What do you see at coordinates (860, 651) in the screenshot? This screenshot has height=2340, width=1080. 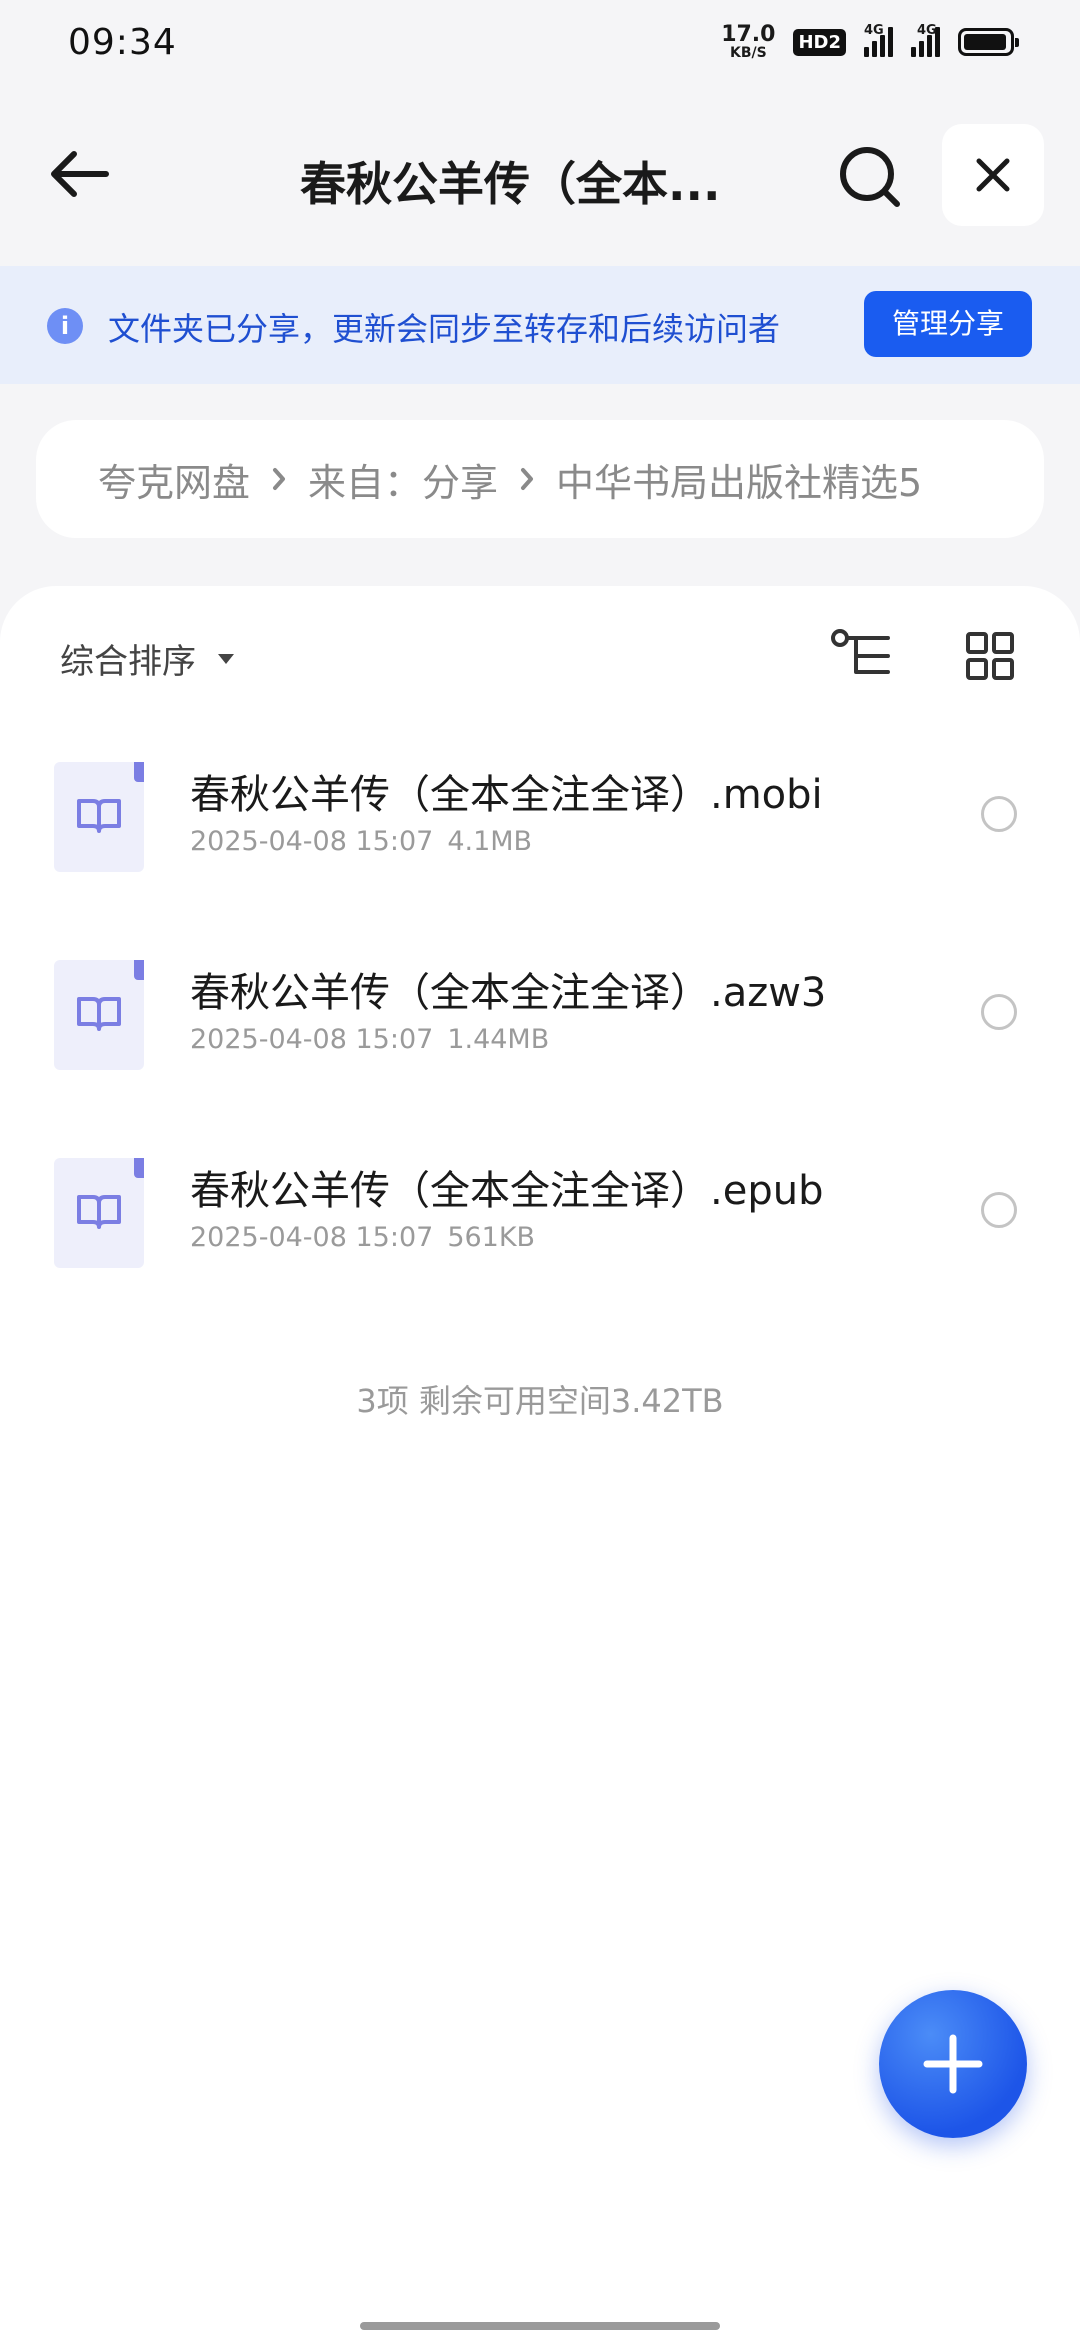 I see `tree-view-icon` at bounding box center [860, 651].